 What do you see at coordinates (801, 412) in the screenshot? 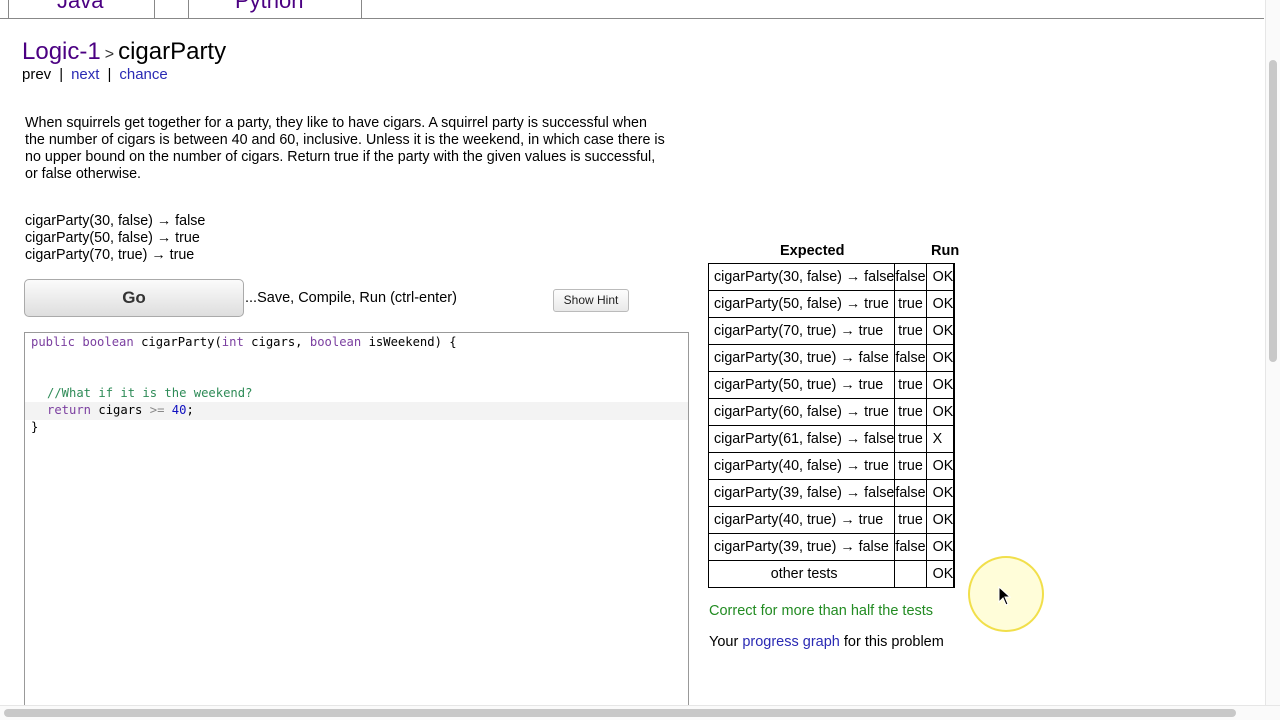
I see `expected-cell: cigarParty(60, false) → true` at bounding box center [801, 412].